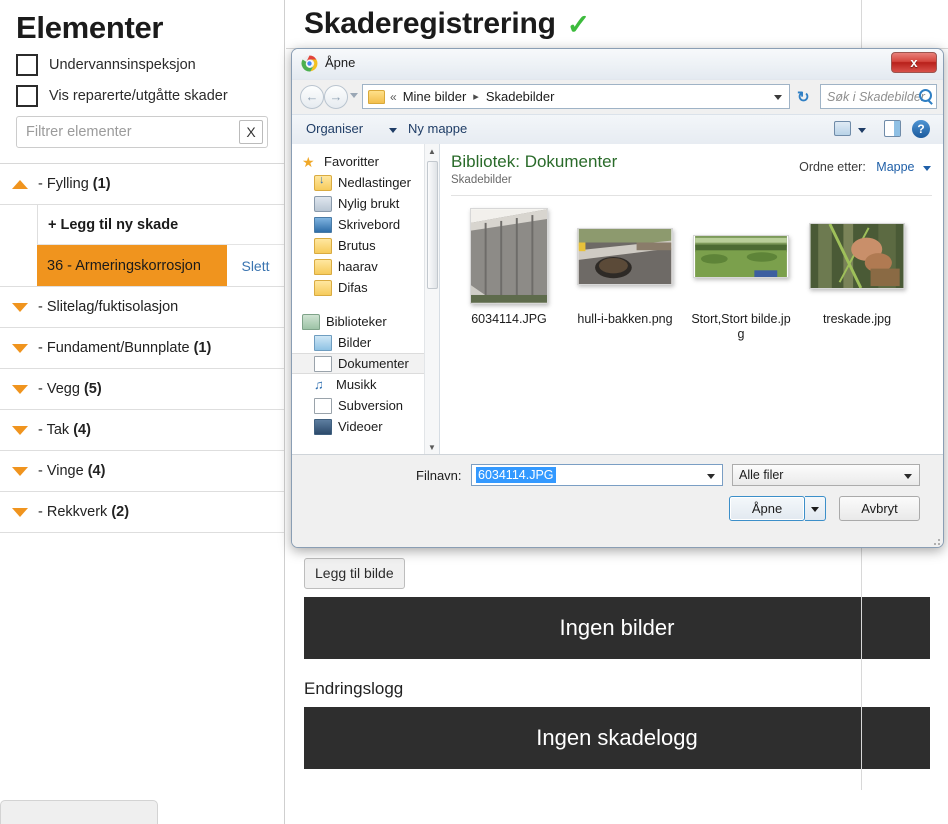 This screenshot has height=824, width=948. Describe the element at coordinates (857, 274) in the screenshot. I see `file-item: treskade.jpg` at that location.